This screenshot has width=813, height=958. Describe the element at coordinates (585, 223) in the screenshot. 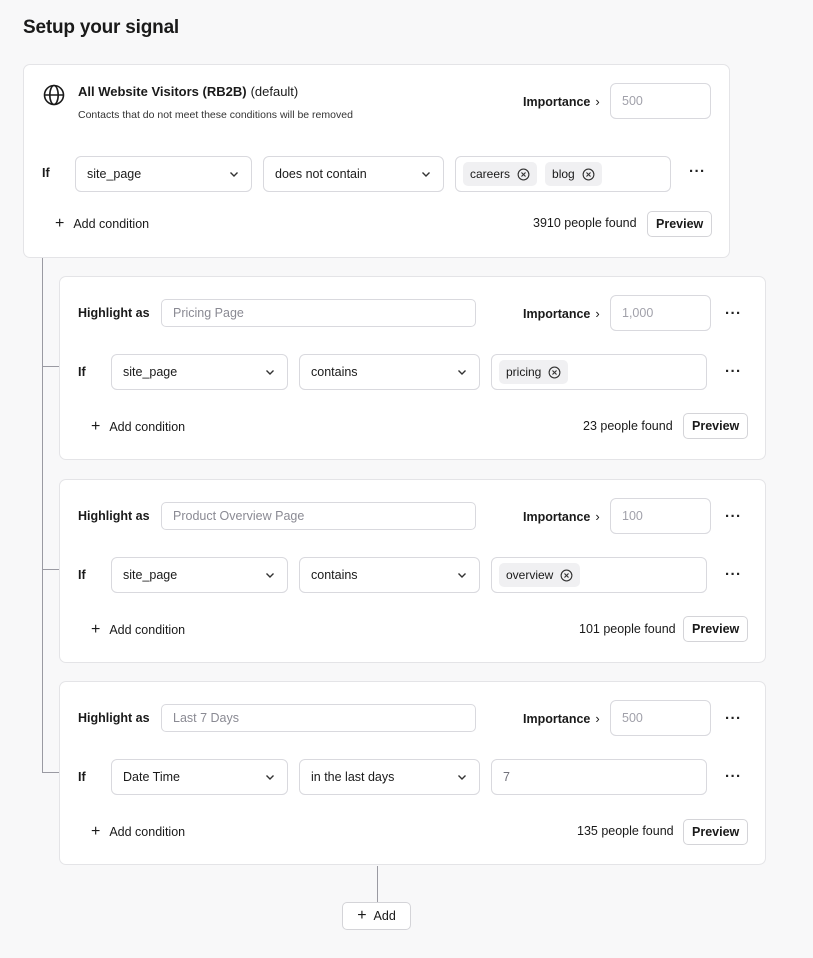

I see `people-found-count: 3910 people found` at that location.